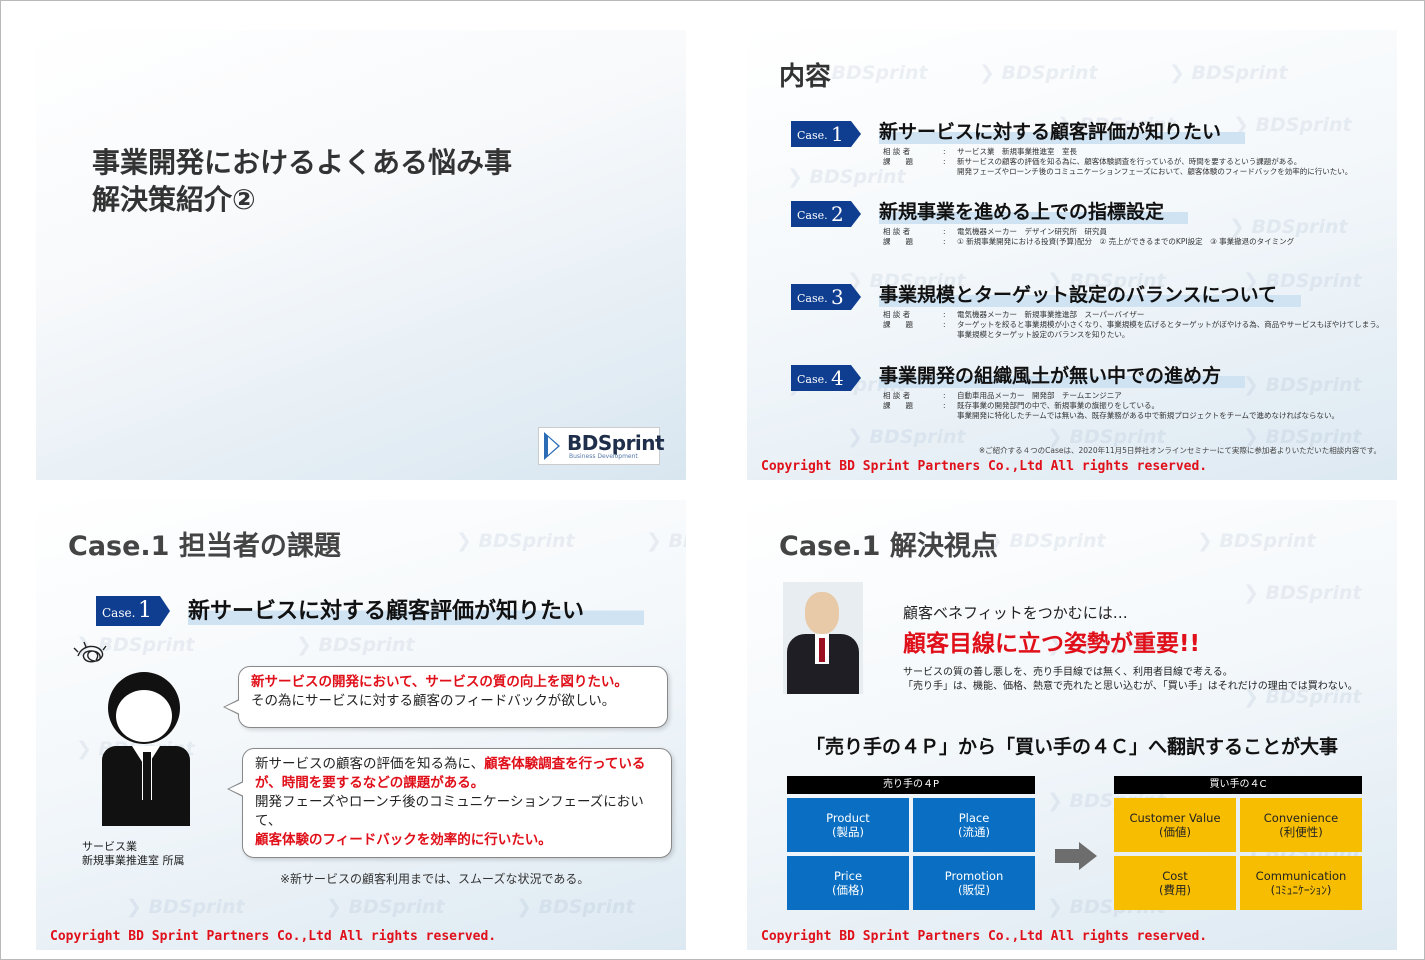  What do you see at coordinates (805, 77) in the screenshot?
I see `slide-2-heading: 内容` at bounding box center [805, 77].